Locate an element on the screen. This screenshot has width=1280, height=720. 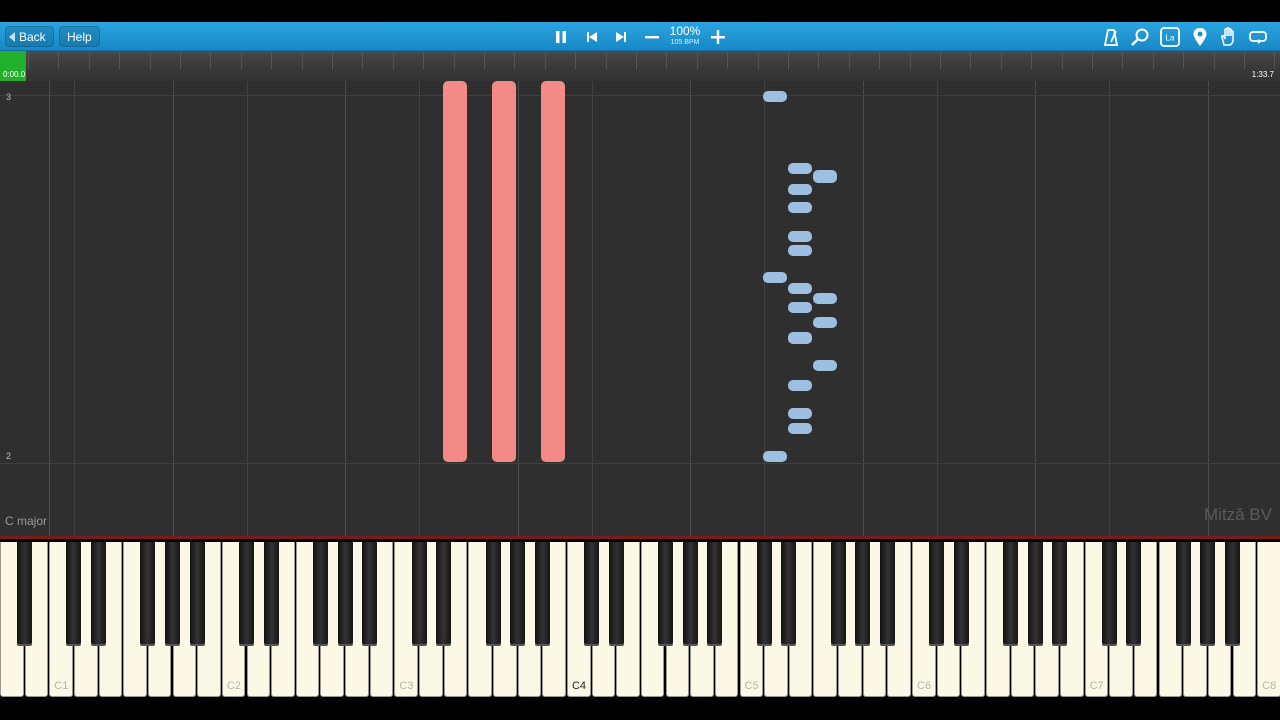
key-octave-label: C2 is located at coordinates (233, 686).